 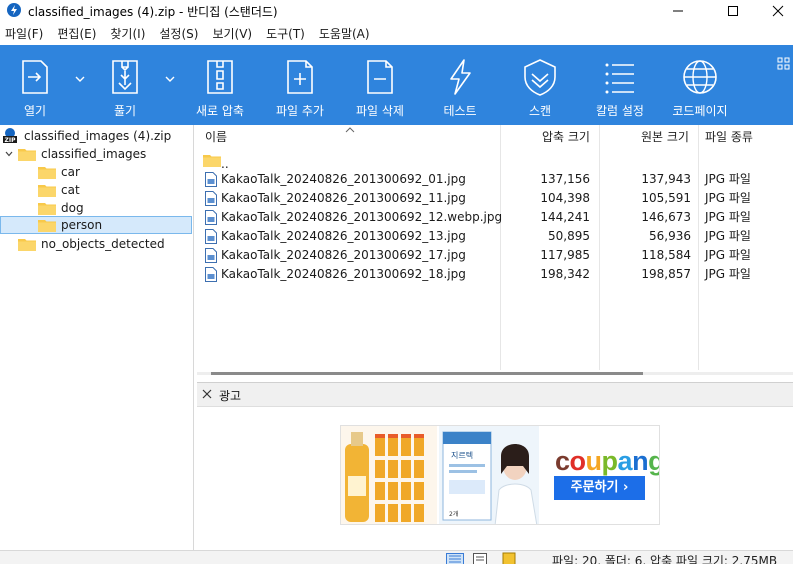 I want to click on coupang-logo-letter: o, so click(x=578, y=461).